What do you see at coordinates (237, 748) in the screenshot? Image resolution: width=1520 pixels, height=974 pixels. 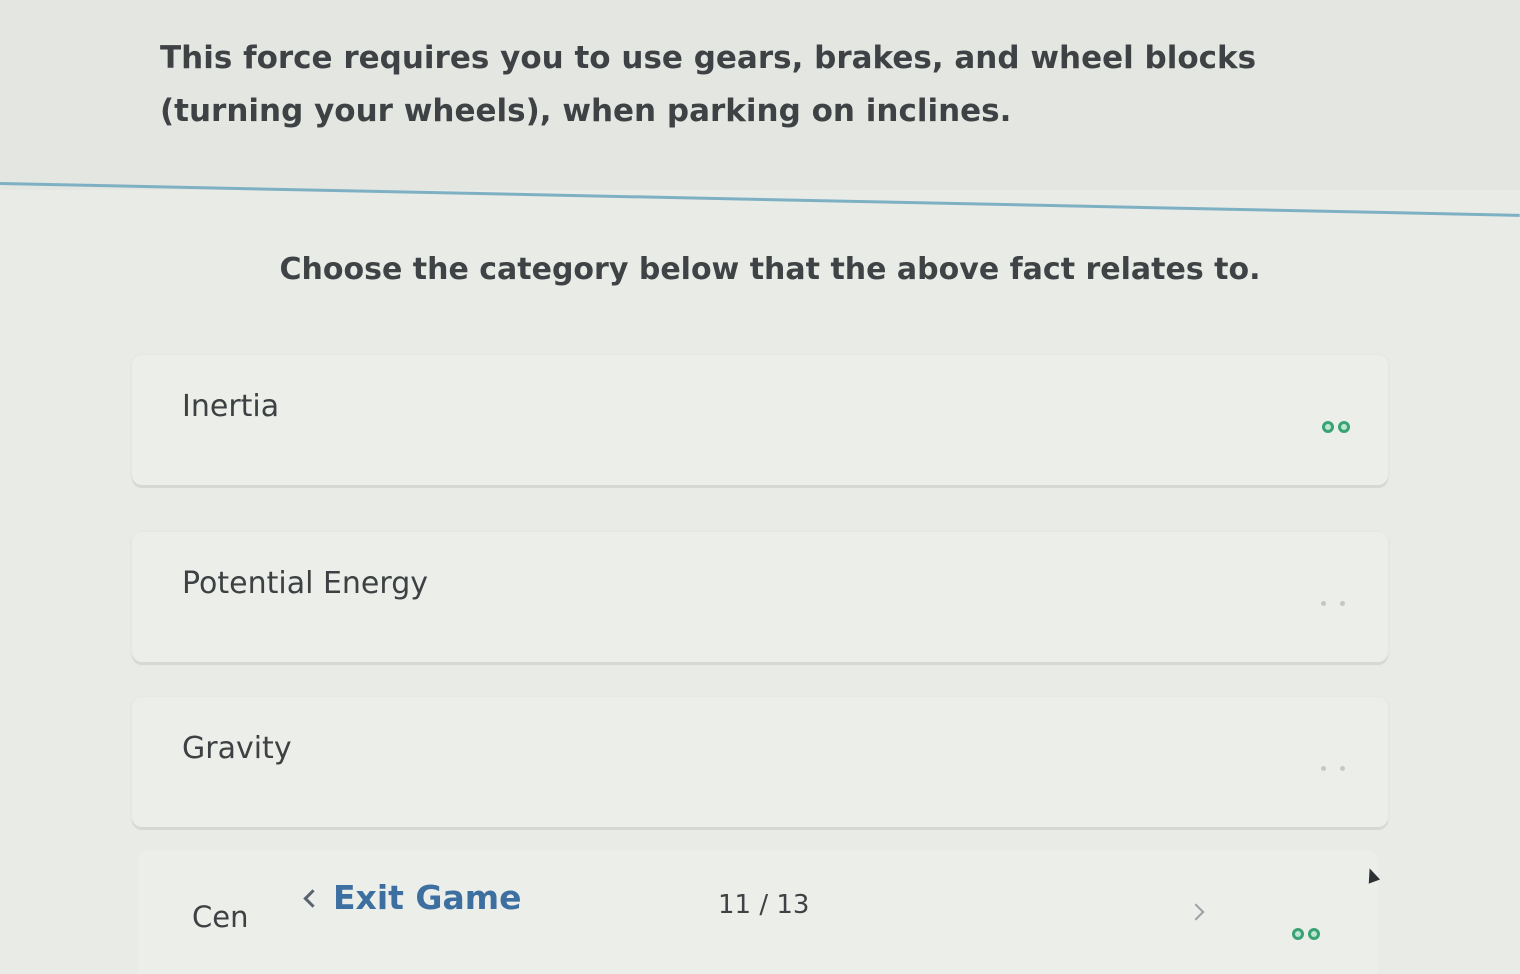 I see `answer-option-label: Gravity` at bounding box center [237, 748].